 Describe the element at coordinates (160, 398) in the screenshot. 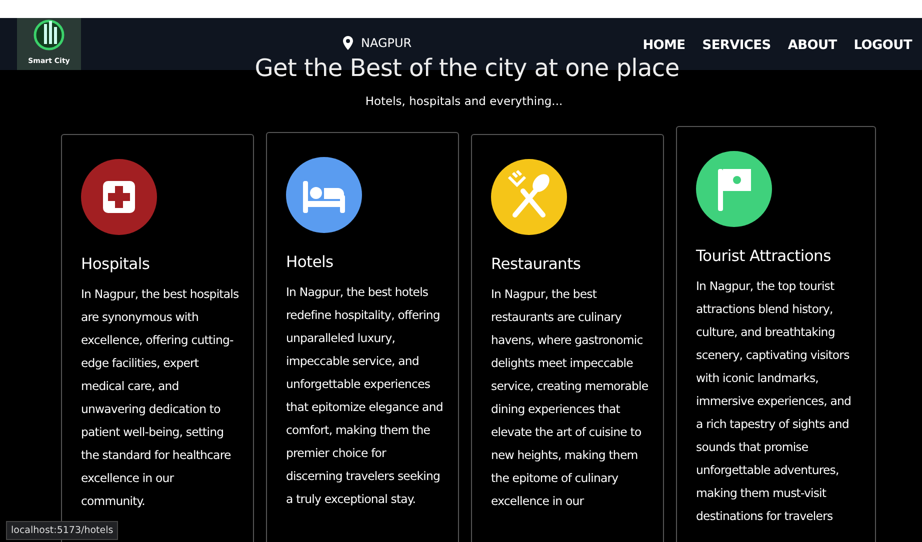

I see `card-description: In Nagpur, the best hospitals are synonymous with excellence, offering cutting-edge facilities, expert medical care, and unwavering dedication to patient well-being, setting the standard for healthcare excellence in our community.` at that location.